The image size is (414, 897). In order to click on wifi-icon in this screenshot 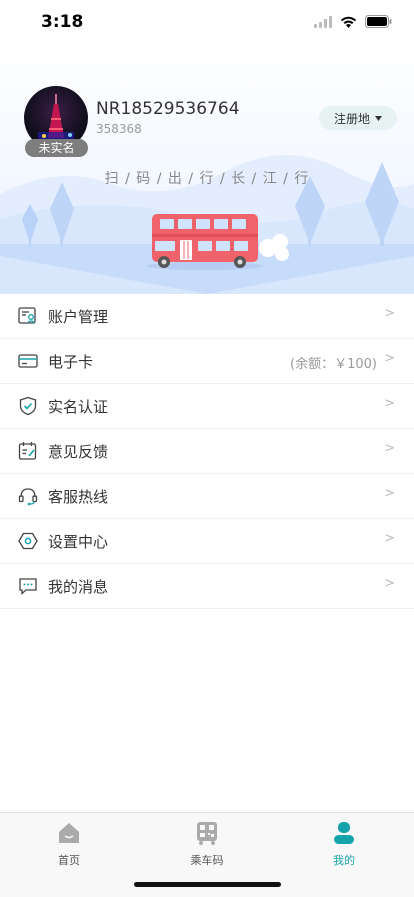, I will do `click(348, 22)`.